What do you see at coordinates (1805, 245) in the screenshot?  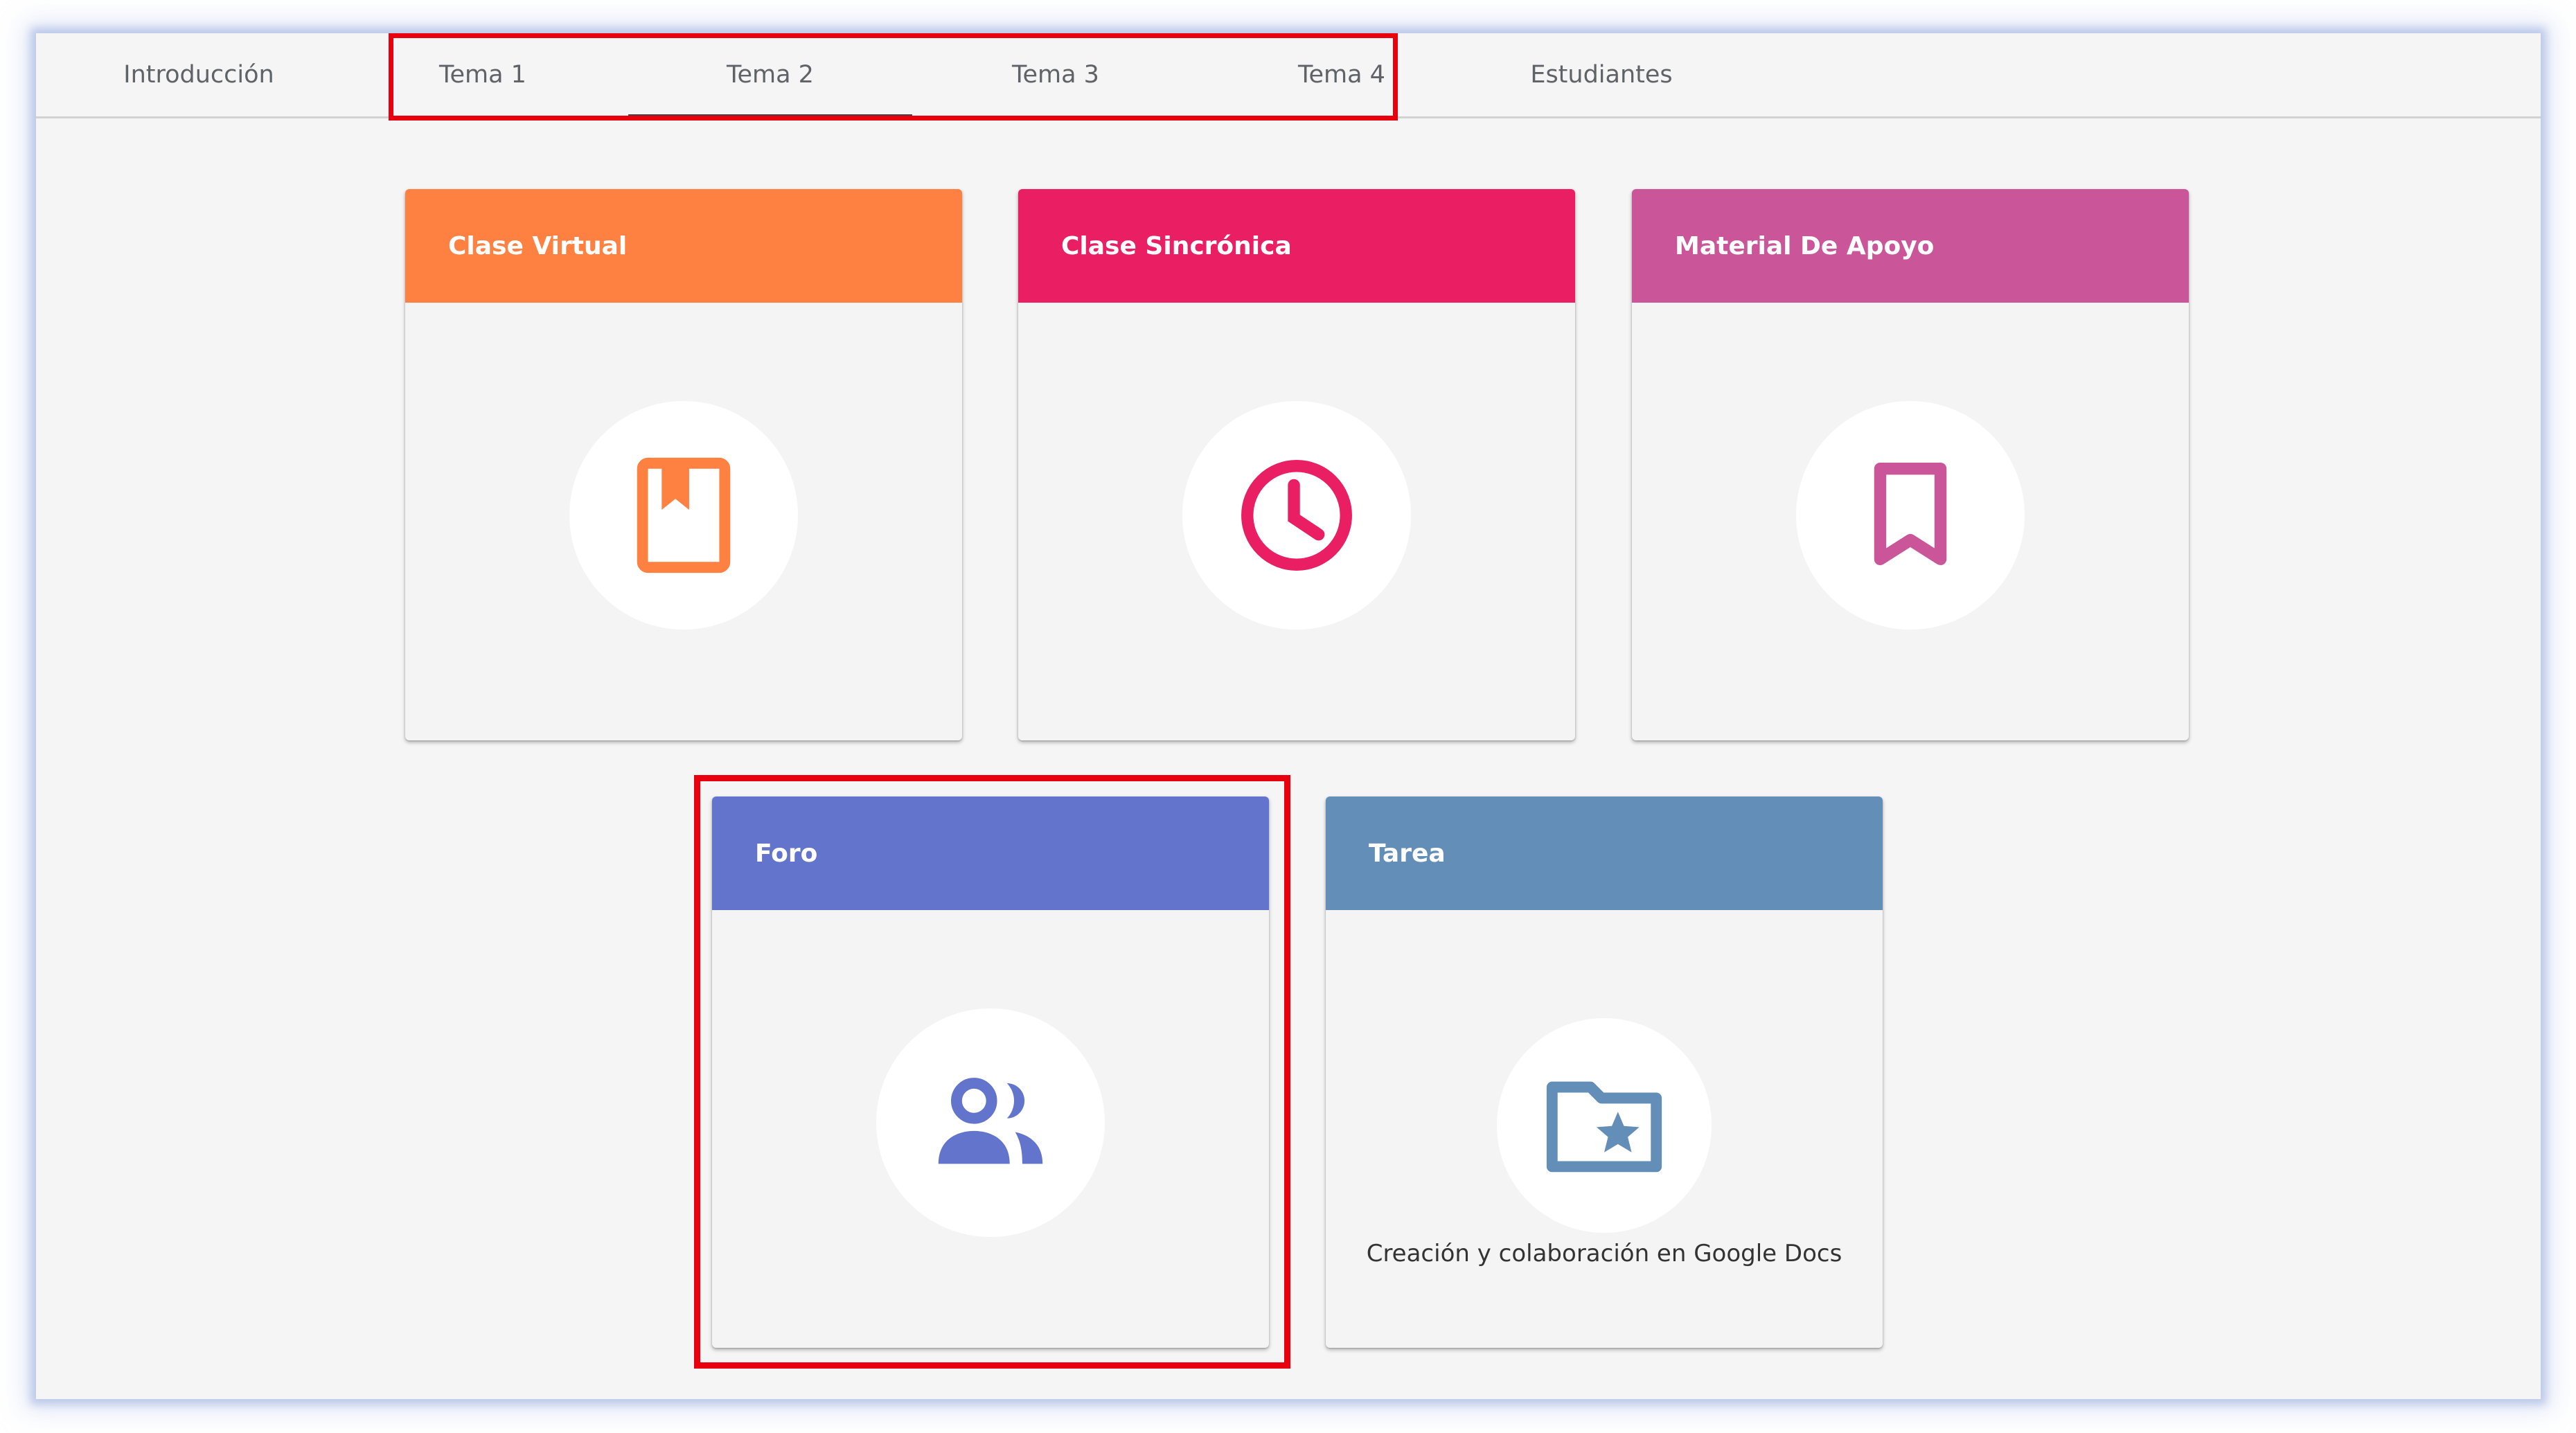 I see `card-title: Material De Apoyo` at bounding box center [1805, 245].